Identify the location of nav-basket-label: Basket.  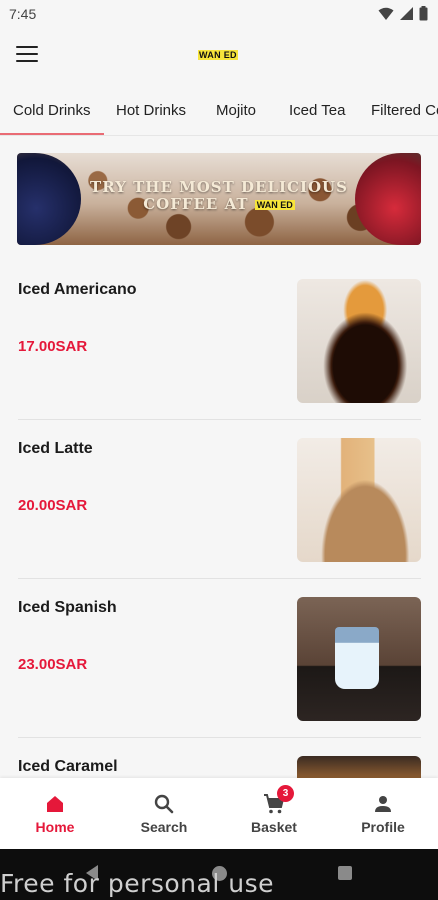
(274, 827).